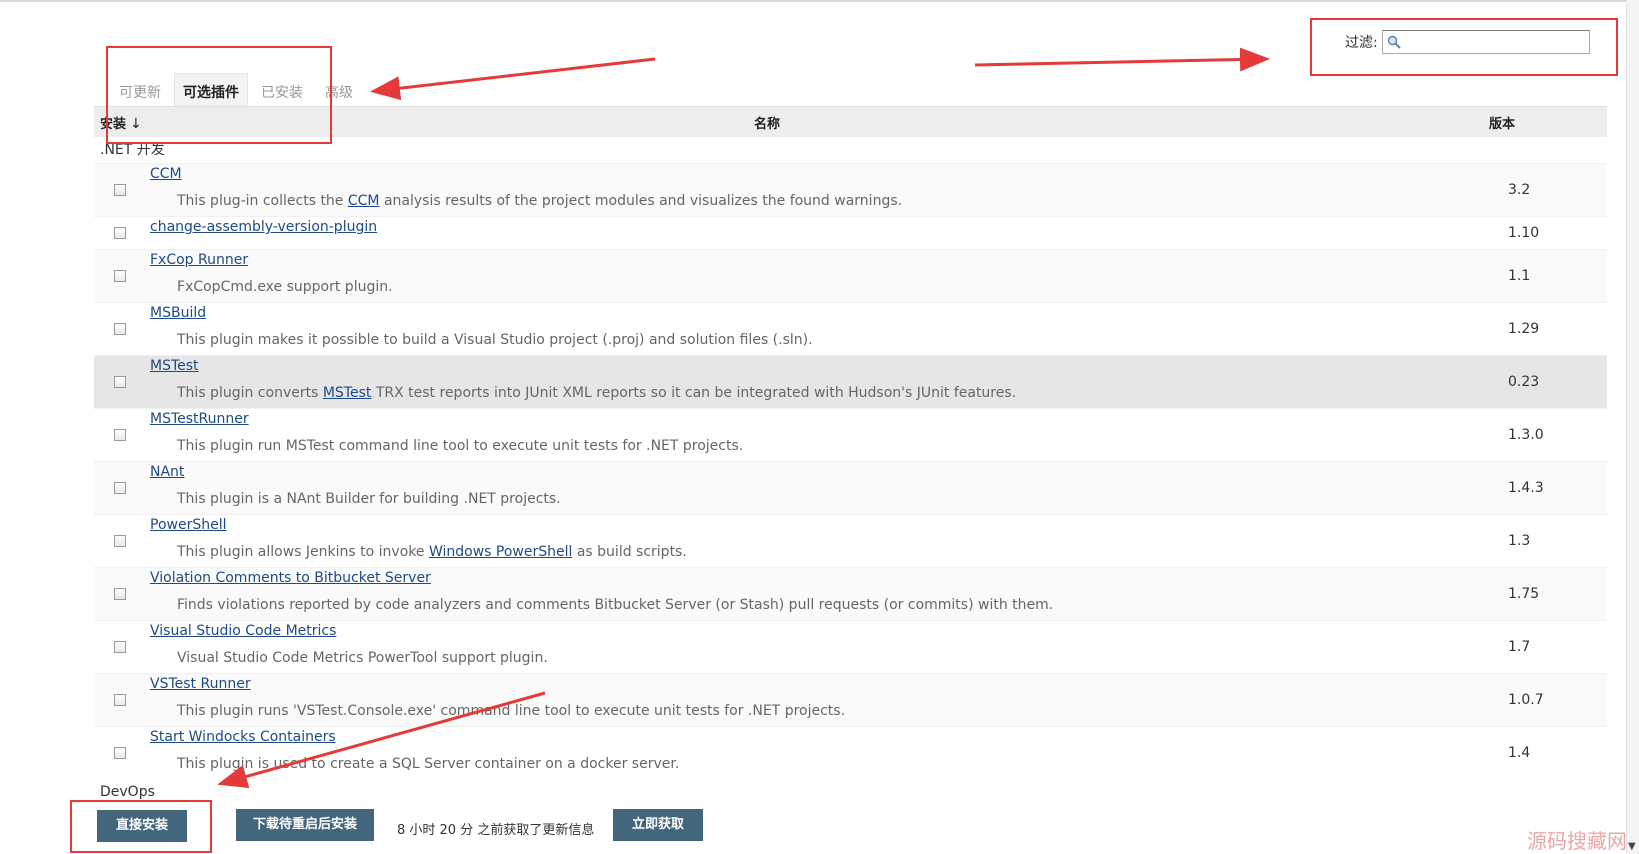  I want to click on description-link: Windows PowerShell, so click(500, 552).